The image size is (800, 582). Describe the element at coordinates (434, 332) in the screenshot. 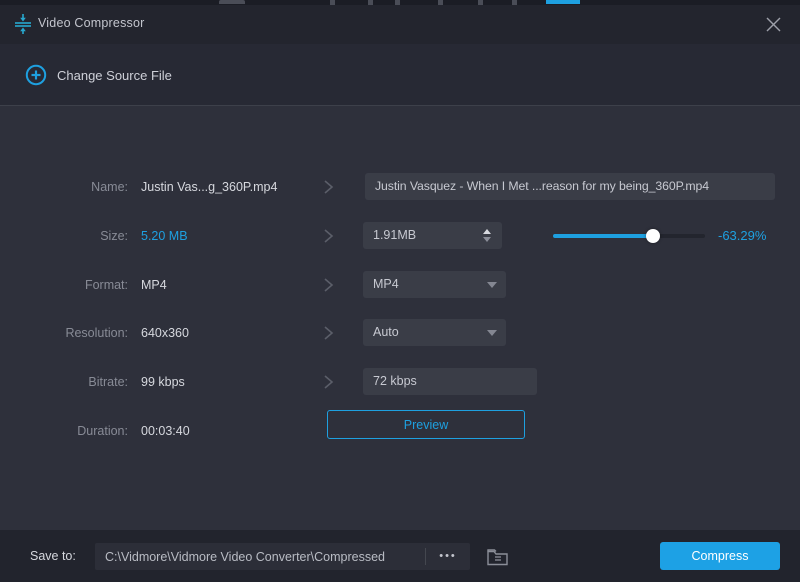

I see `resolution-dropdown: Auto` at that location.